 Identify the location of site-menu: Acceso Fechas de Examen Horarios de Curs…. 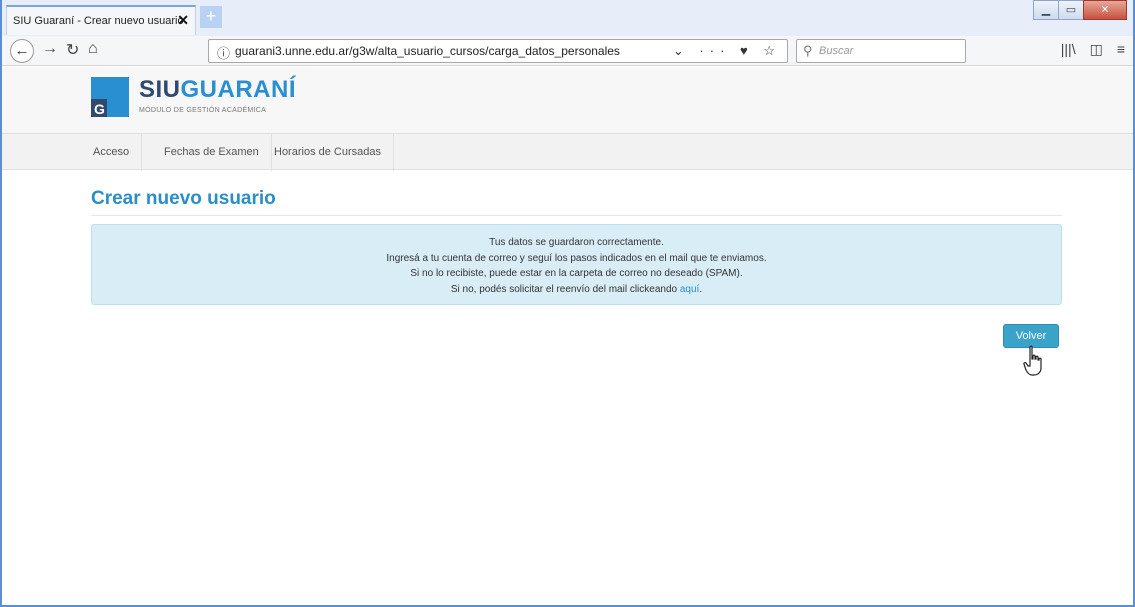
(567, 152).